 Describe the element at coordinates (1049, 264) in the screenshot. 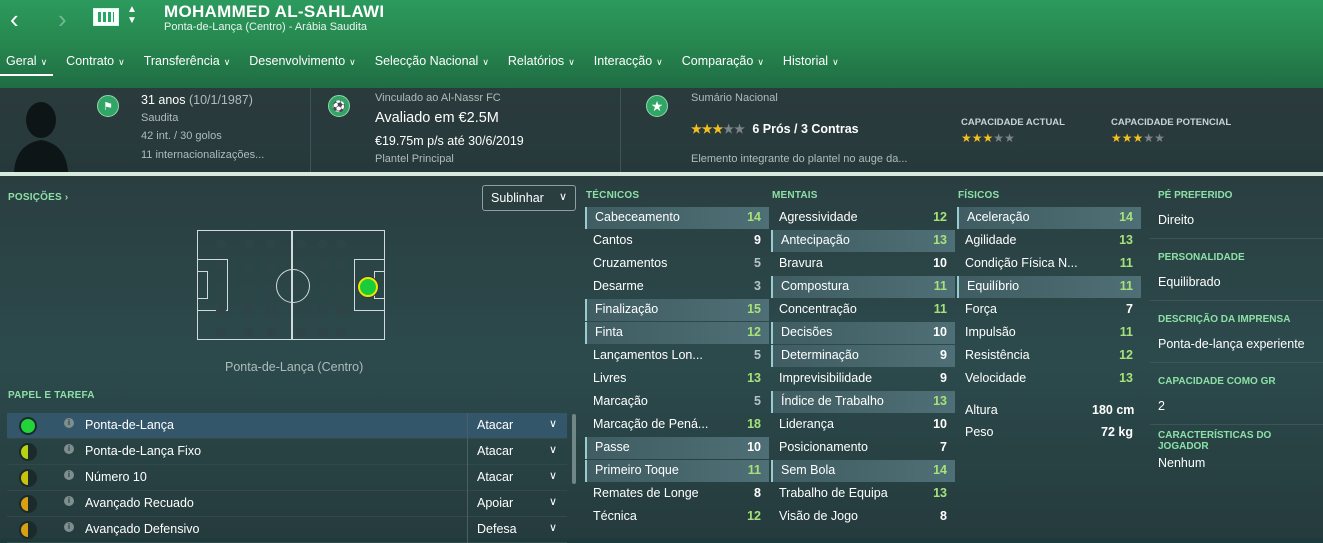

I see `attribute-condicao-fisica-n: Condição Física N... 11` at that location.